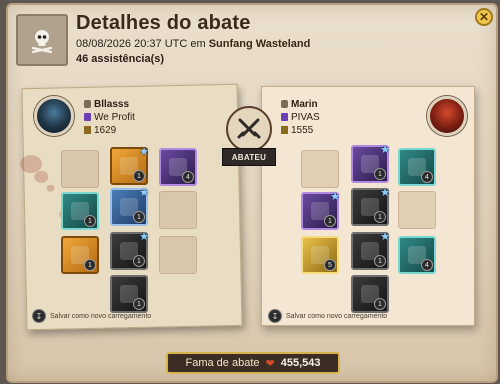  Describe the element at coordinates (42, 40) in the screenshot. I see `skull-crossbones-icon` at that location.